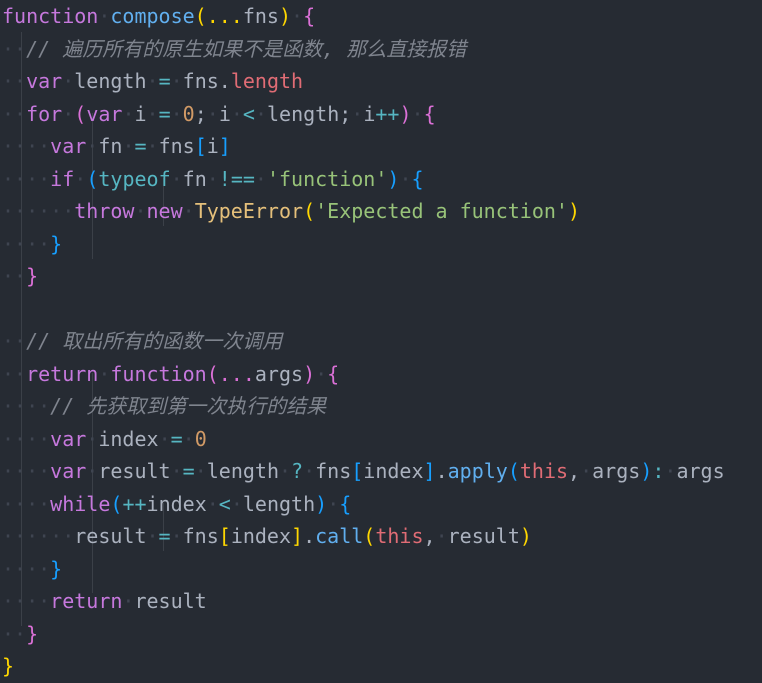 The height and width of the screenshot is (683, 762). Describe the element at coordinates (381, 276) in the screenshot. I see `code-line-9: ··}` at that location.